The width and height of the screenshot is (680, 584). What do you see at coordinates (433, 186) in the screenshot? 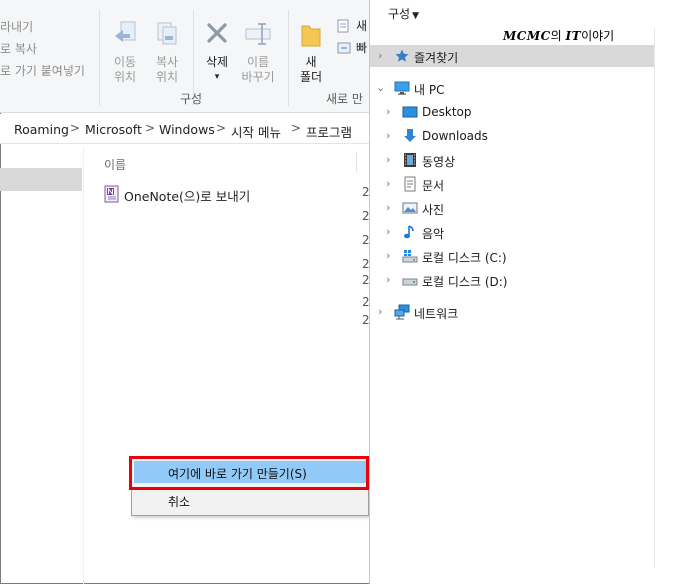
I see `tree-item-label: 문서` at bounding box center [433, 186].